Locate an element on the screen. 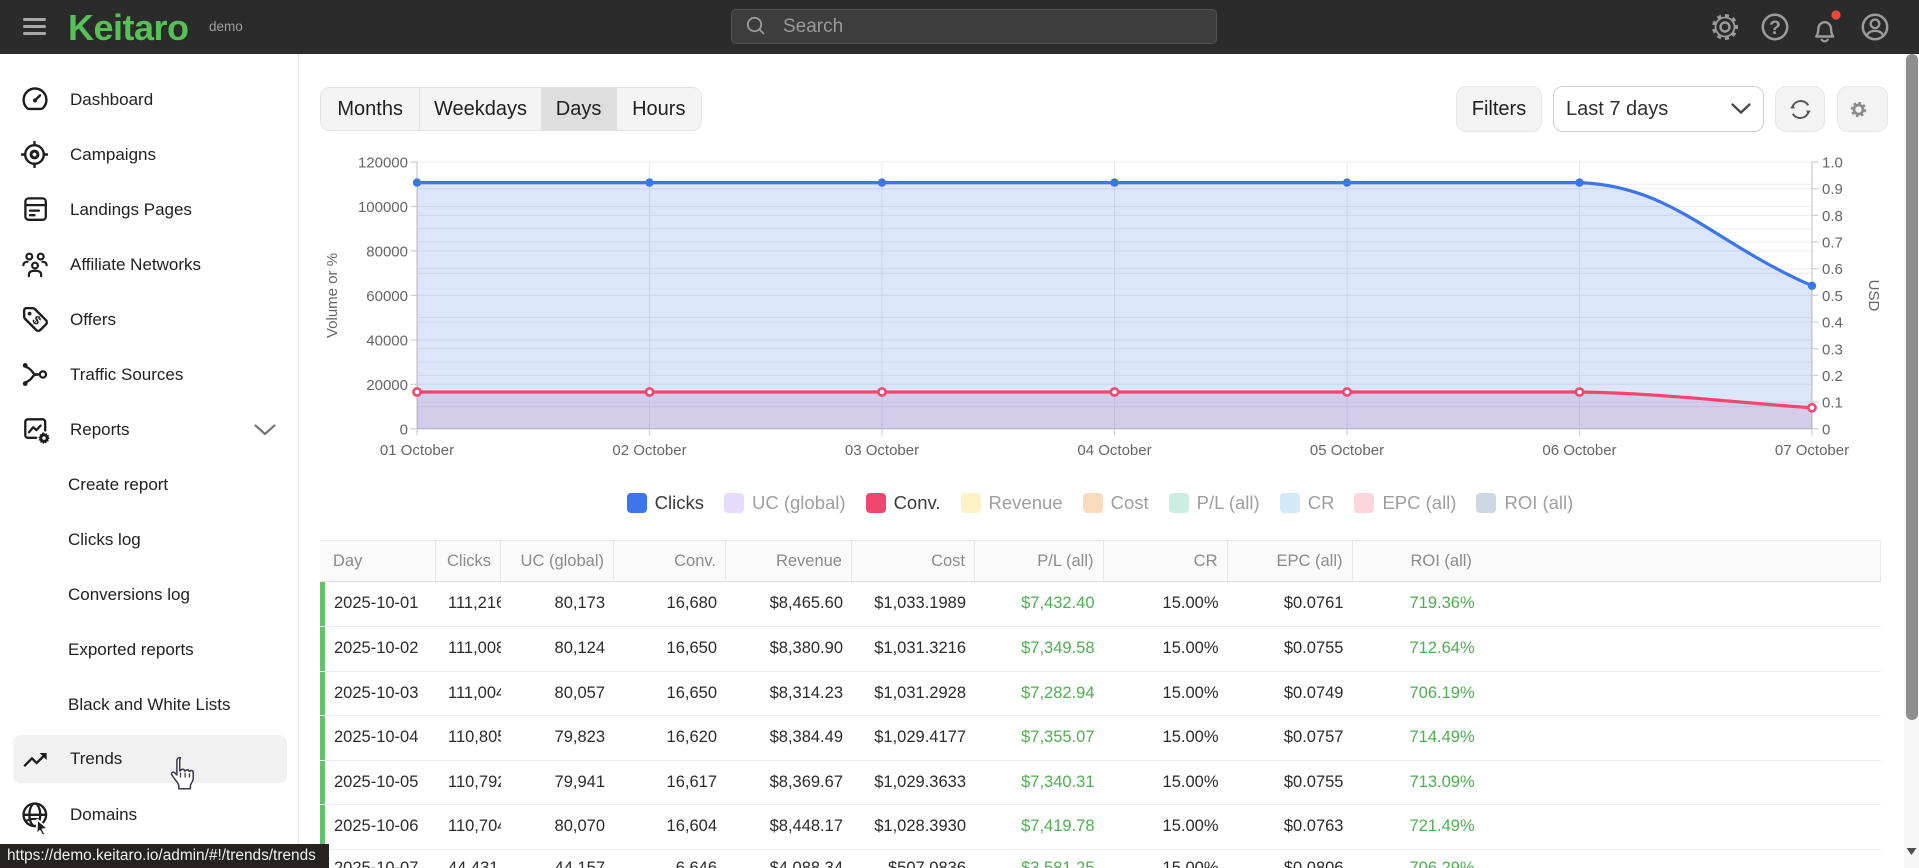 The width and height of the screenshot is (1919, 868). svg-text: 40000 is located at coordinates (387, 340).